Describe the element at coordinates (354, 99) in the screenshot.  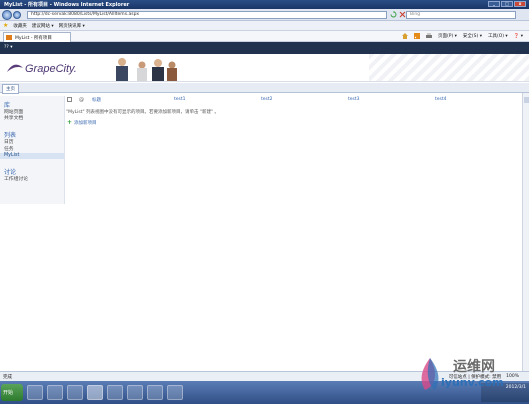
I see `column-test3: test3` at that location.